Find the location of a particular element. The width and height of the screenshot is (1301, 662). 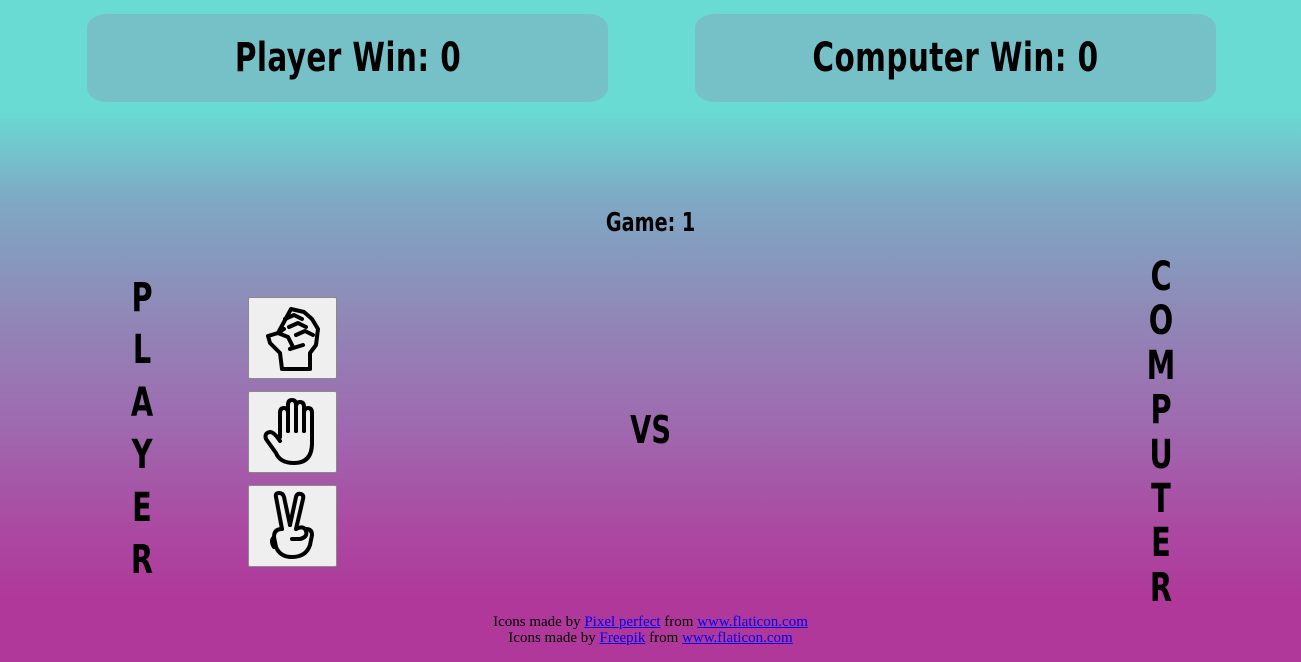

fist-icon is located at coordinates (292, 339).